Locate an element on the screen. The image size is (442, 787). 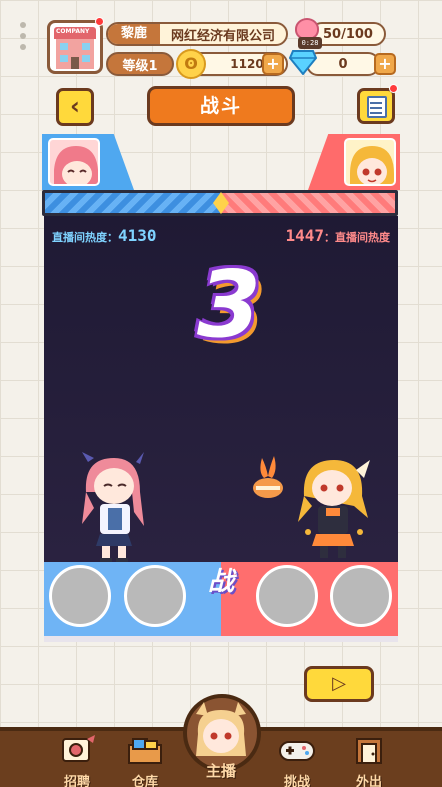
skill-bar-base is located at coordinates (221, 639).